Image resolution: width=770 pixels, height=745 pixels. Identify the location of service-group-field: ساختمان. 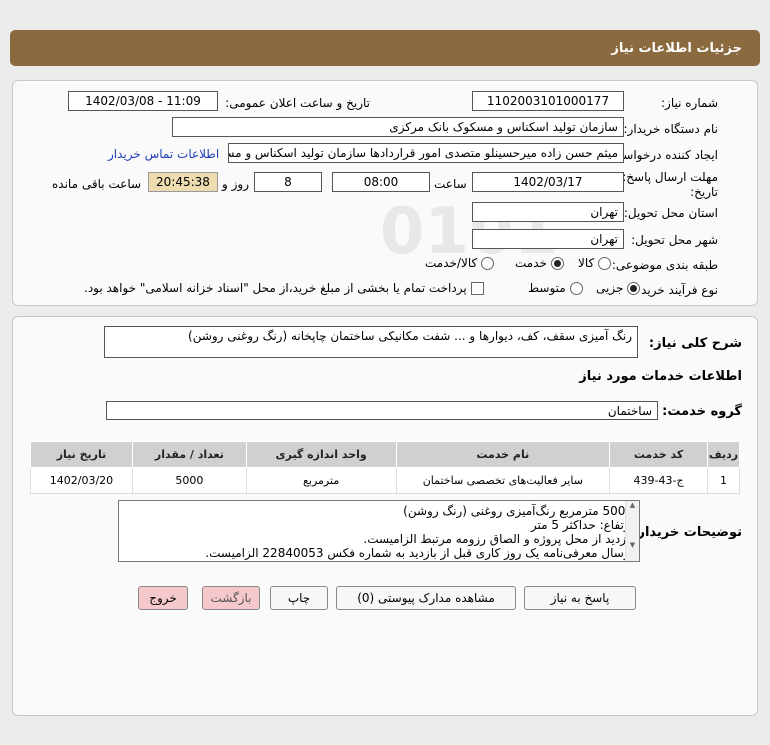
(382, 410).